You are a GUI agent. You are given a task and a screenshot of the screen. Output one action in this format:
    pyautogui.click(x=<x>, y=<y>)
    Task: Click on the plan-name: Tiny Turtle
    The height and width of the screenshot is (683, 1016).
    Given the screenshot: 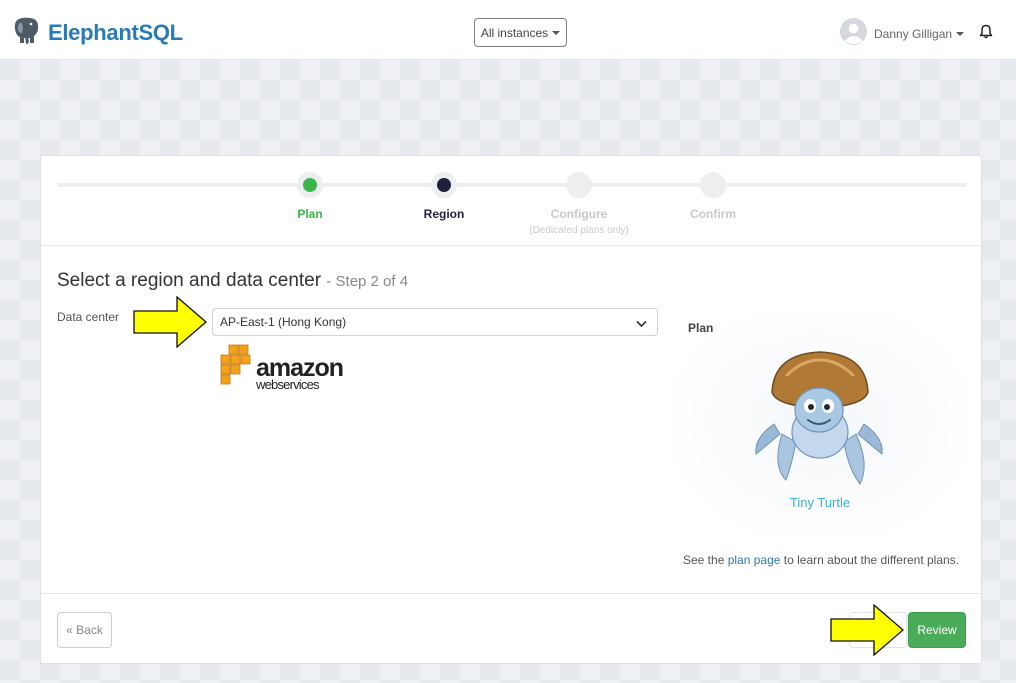 What is the action you would take?
    pyautogui.click(x=820, y=502)
    